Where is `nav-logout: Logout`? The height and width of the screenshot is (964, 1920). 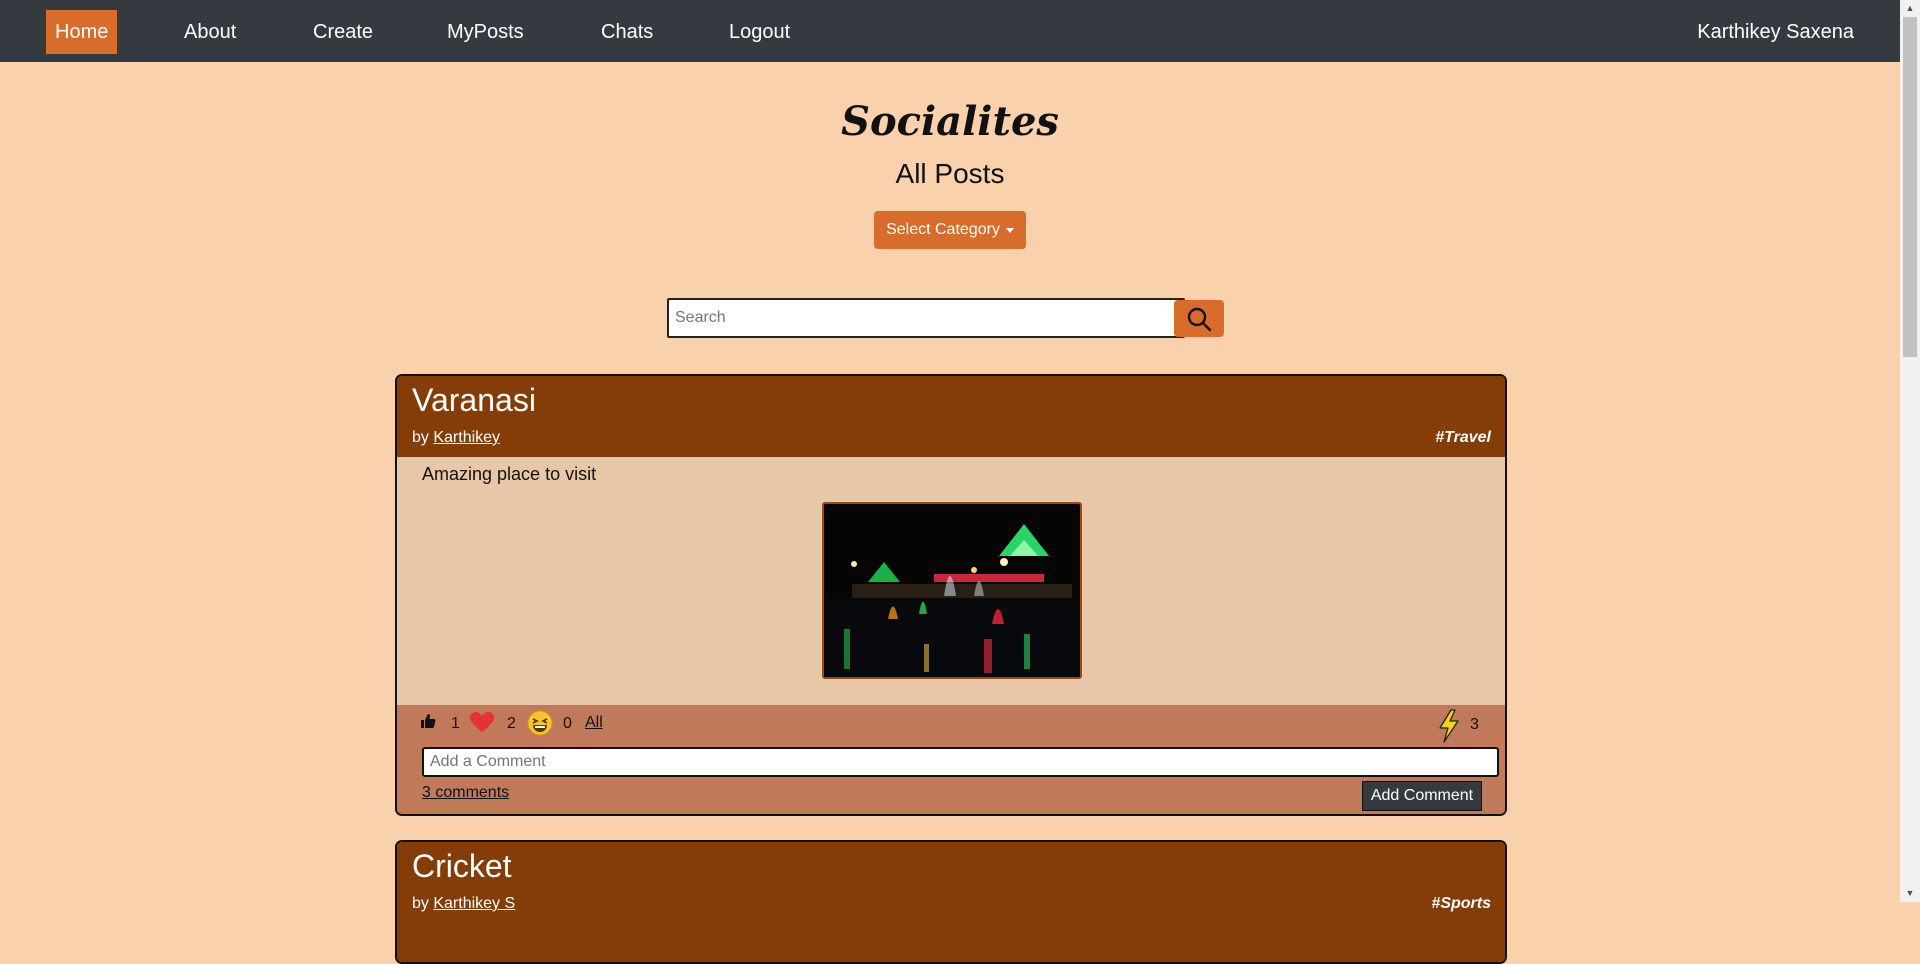 nav-logout: Logout is located at coordinates (759, 32).